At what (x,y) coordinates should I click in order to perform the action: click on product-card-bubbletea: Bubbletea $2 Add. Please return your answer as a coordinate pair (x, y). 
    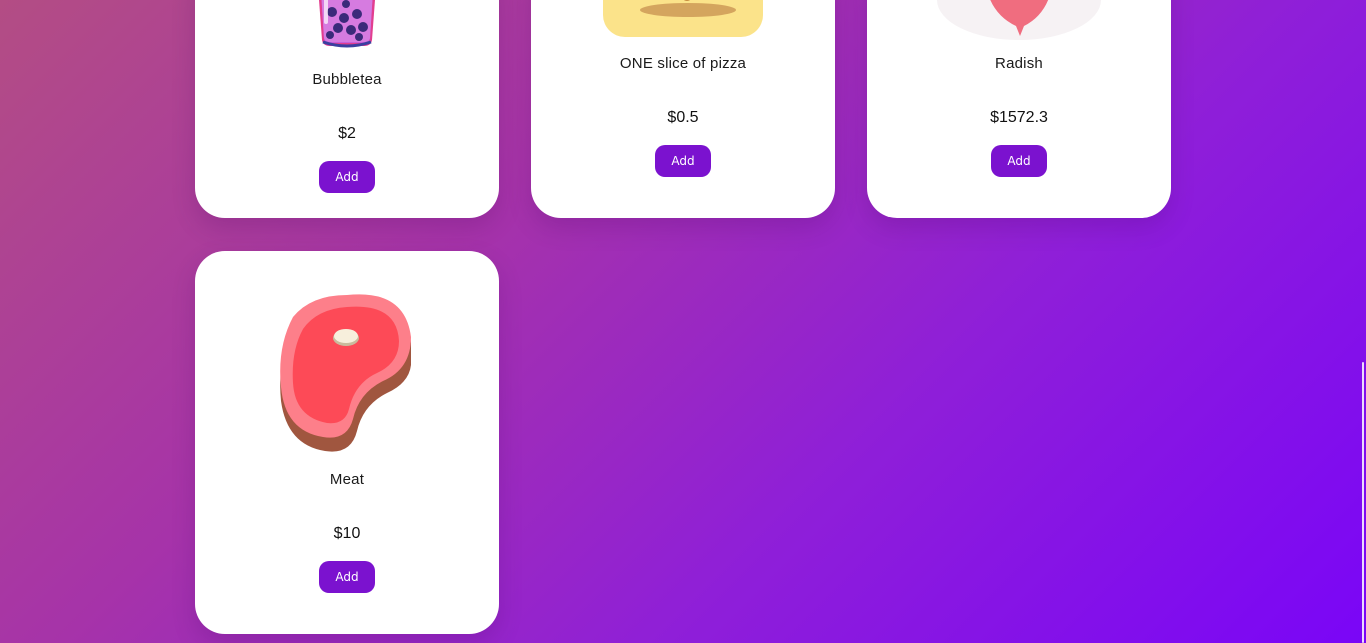
    Looking at the image, I should click on (347, 109).